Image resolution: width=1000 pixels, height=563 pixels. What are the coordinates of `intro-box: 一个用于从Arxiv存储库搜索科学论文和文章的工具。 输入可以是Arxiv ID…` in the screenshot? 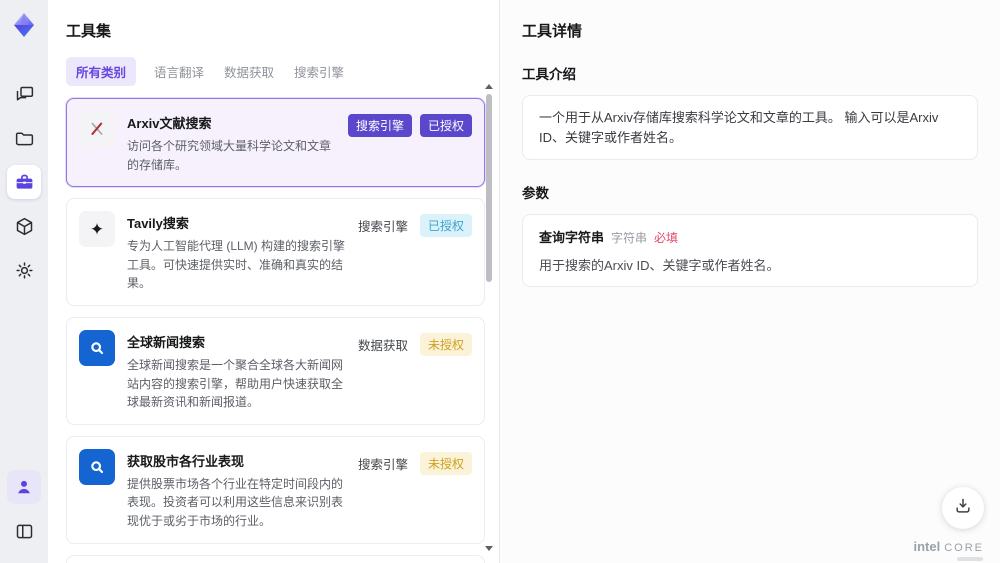 It's located at (750, 127).